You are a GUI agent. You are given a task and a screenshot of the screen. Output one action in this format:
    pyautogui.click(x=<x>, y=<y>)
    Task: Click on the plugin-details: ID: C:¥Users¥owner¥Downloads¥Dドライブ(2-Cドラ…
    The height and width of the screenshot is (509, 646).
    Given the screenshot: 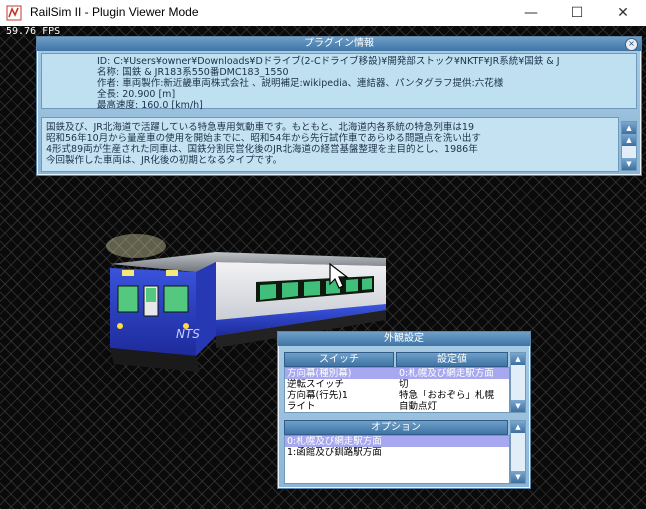 What is the action you would take?
    pyautogui.click(x=339, y=82)
    